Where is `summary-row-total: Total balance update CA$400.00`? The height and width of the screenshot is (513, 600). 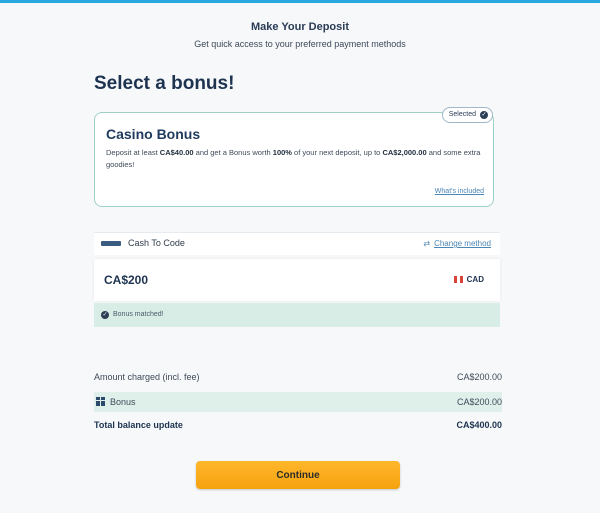
summary-row-total: Total balance update CA$400.00 is located at coordinates (298, 425).